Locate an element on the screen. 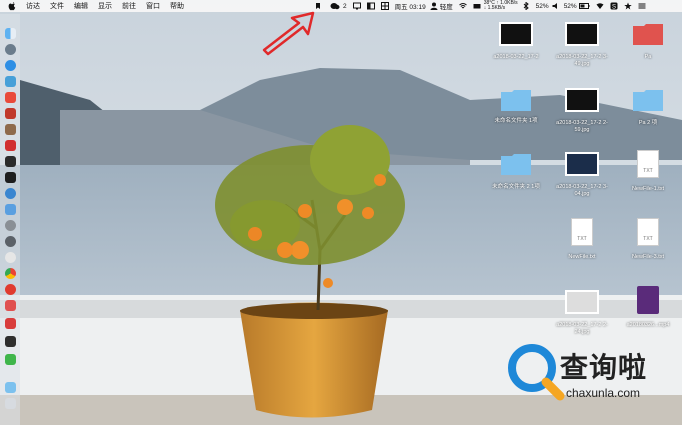 This screenshot has height=425, width=682. terminal-dock-icon is located at coordinates (10, 177).